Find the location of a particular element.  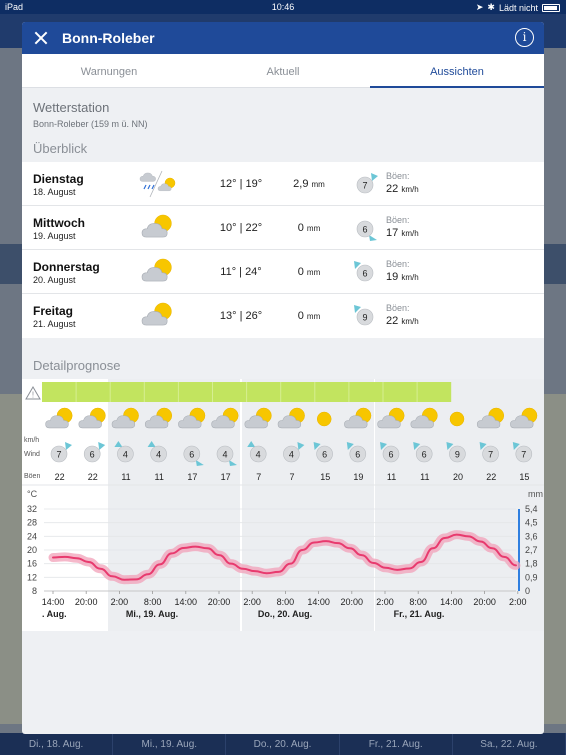

day-name: Dienstag is located at coordinates (58, 179).